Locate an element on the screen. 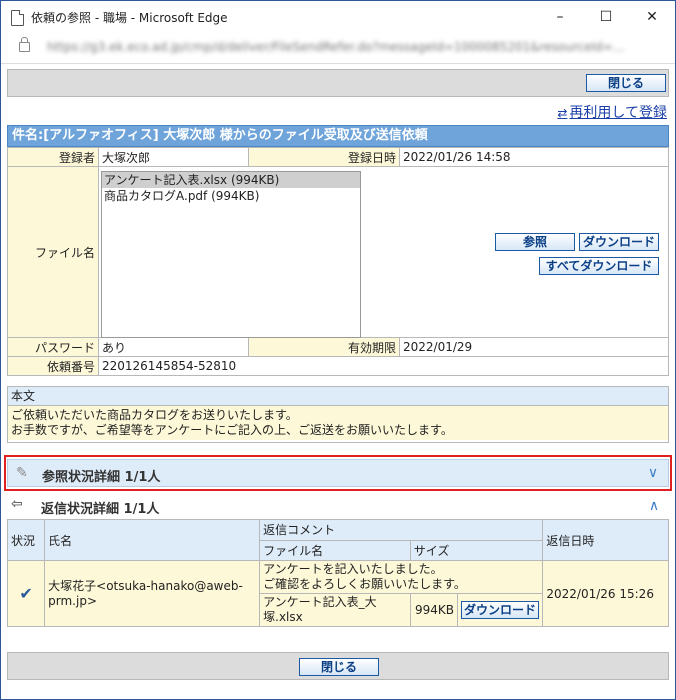 The width and height of the screenshot is (676, 700). date-value: 2022/01/26 14:58 is located at coordinates (534, 157).